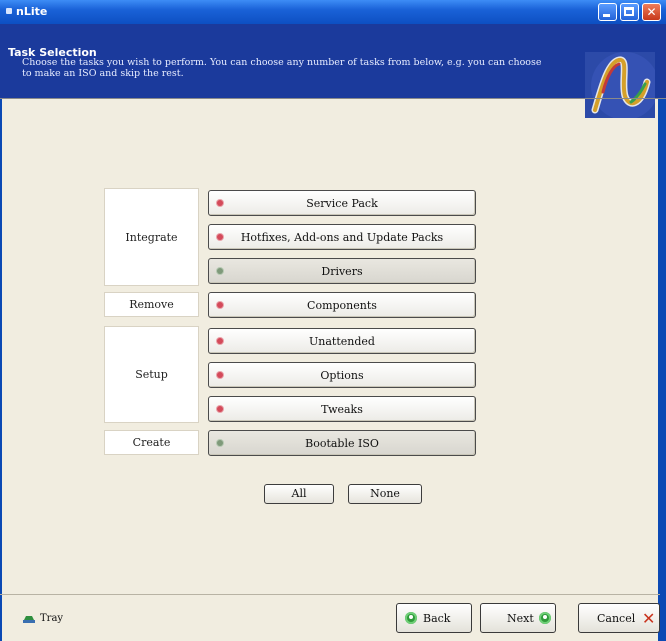 This screenshot has height=641, width=666. I want to click on category-label: Remove, so click(151, 304).